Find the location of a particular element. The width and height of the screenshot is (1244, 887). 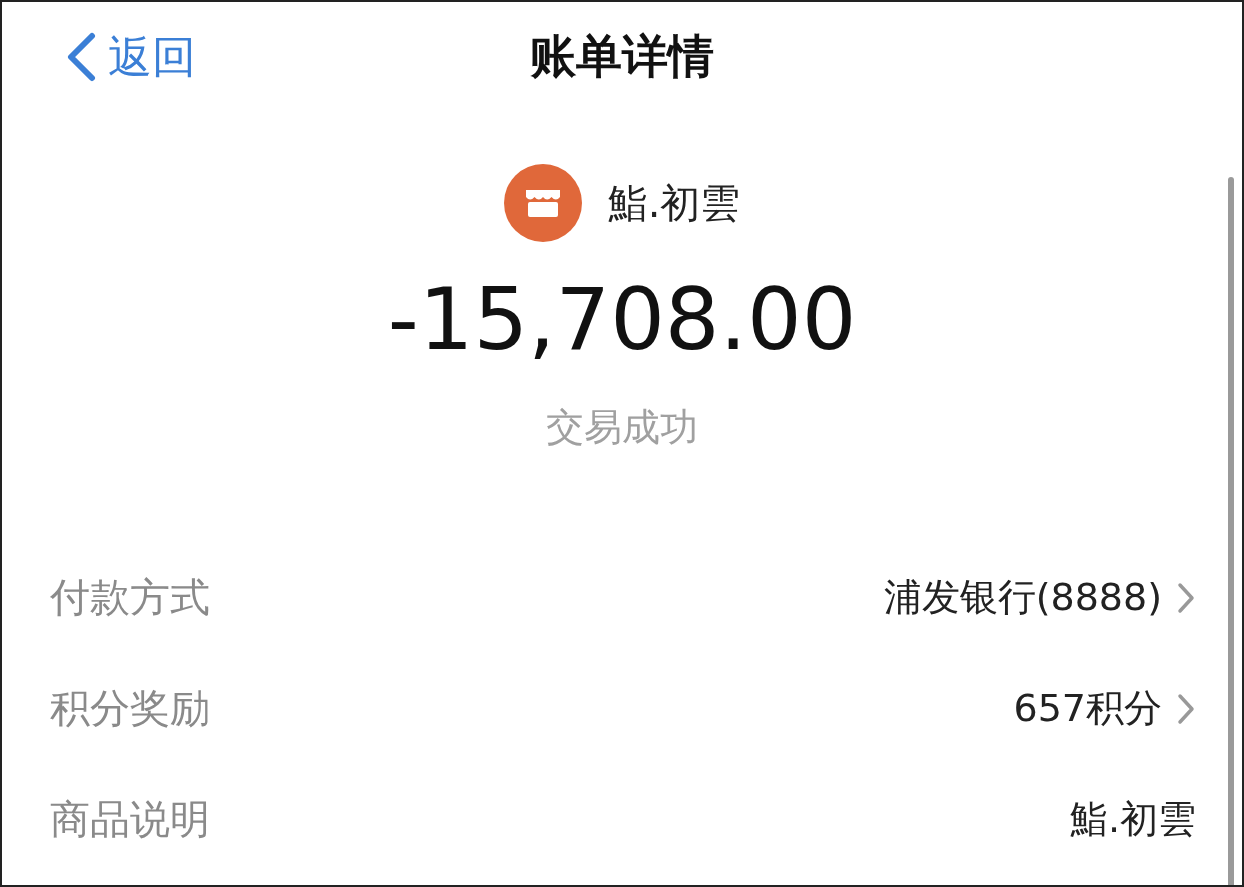

back-button: 返回 is located at coordinates (130, 57).